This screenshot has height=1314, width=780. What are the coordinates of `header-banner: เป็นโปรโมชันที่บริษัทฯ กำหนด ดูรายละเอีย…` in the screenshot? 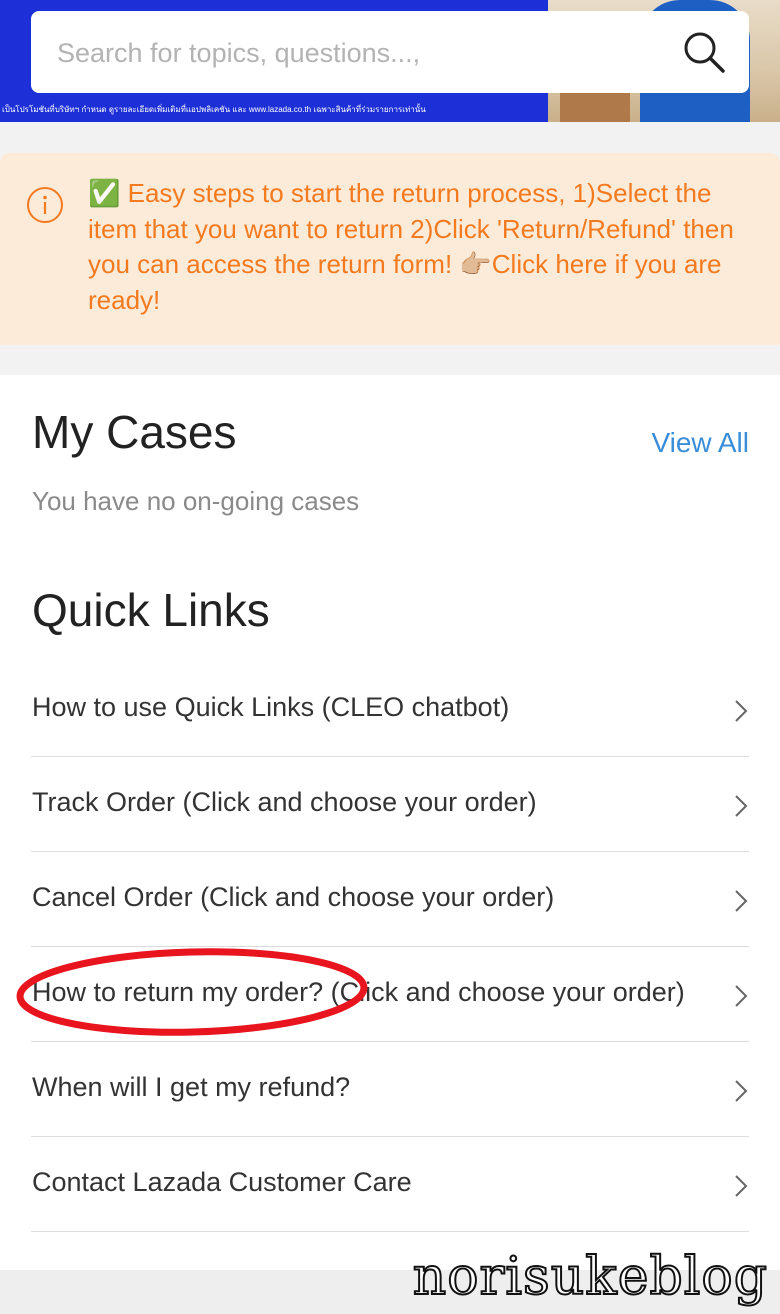 It's located at (390, 61).